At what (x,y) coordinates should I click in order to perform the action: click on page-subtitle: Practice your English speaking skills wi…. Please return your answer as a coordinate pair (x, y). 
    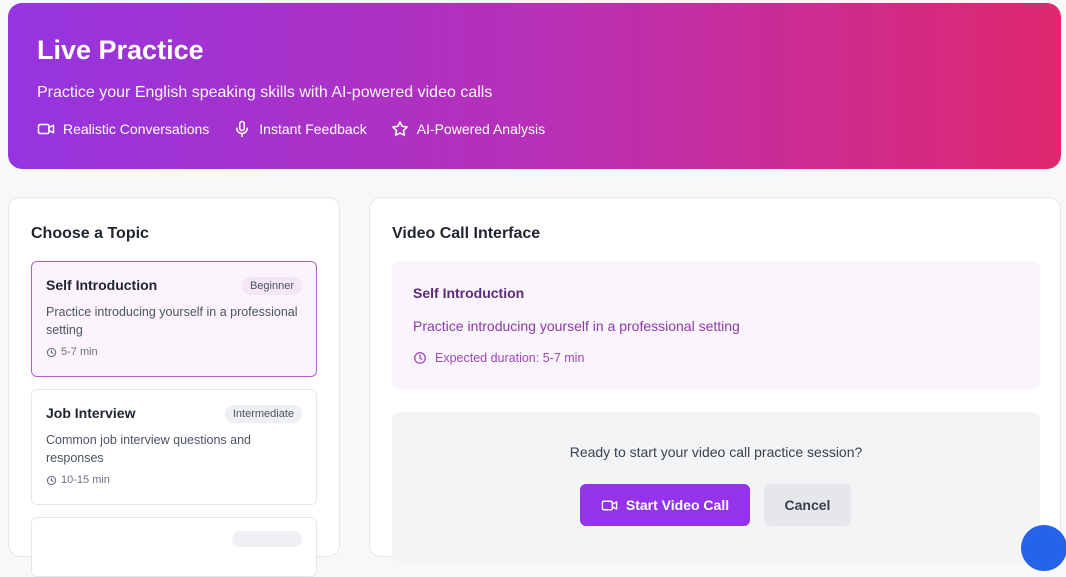
    Looking at the image, I should click on (265, 92).